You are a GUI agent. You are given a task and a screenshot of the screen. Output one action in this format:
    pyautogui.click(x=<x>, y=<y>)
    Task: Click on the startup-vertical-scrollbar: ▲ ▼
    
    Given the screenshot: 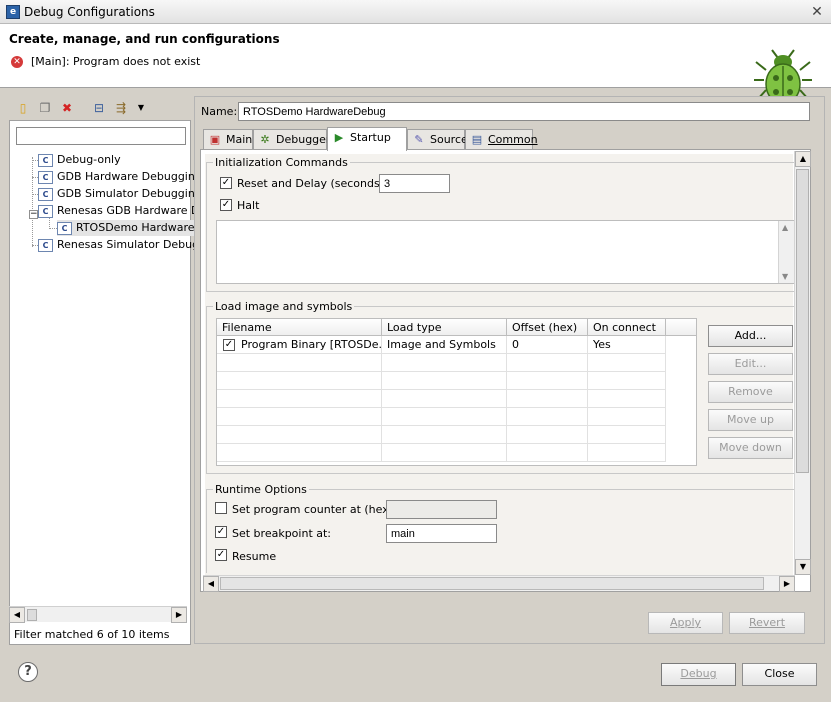 What is the action you would take?
    pyautogui.click(x=802, y=363)
    